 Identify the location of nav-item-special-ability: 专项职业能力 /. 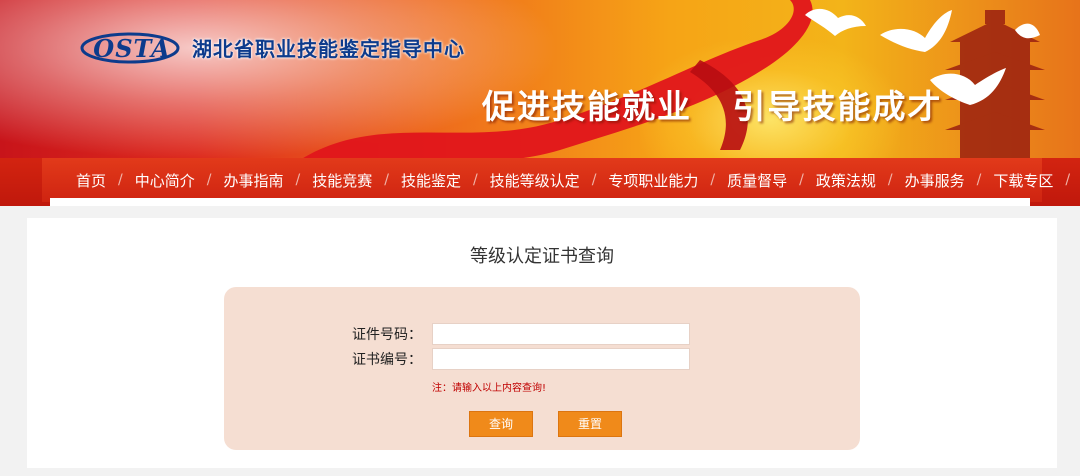
(667, 180).